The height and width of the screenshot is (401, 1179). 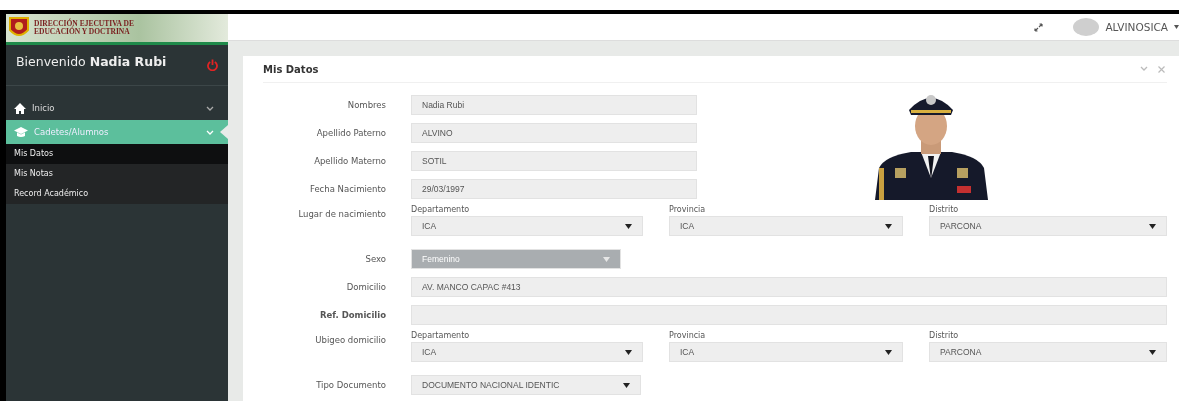 What do you see at coordinates (352, 315) in the screenshot?
I see `field-label: Ref. Domicilio` at bounding box center [352, 315].